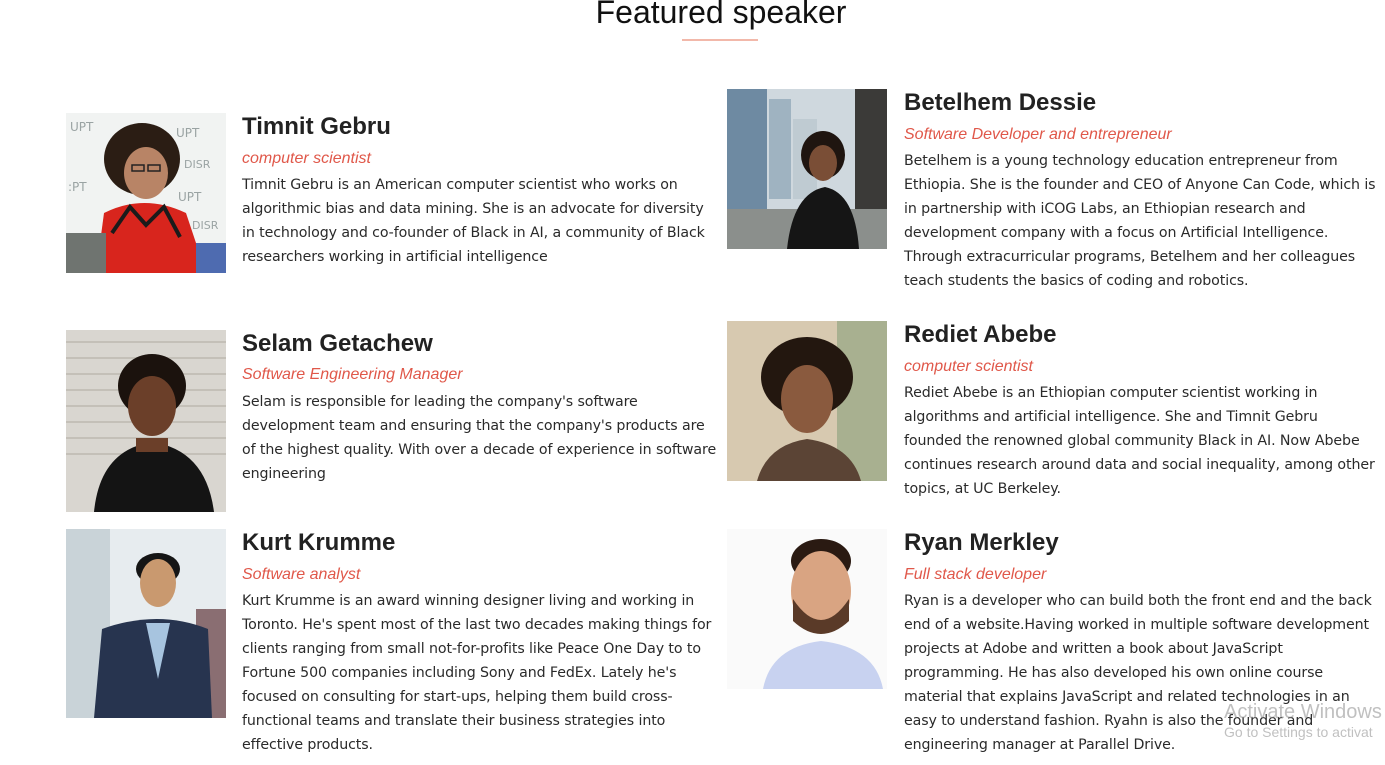 The height and width of the screenshot is (765, 1385). I want to click on speaker-name: Kurt Krumme, so click(319, 542).